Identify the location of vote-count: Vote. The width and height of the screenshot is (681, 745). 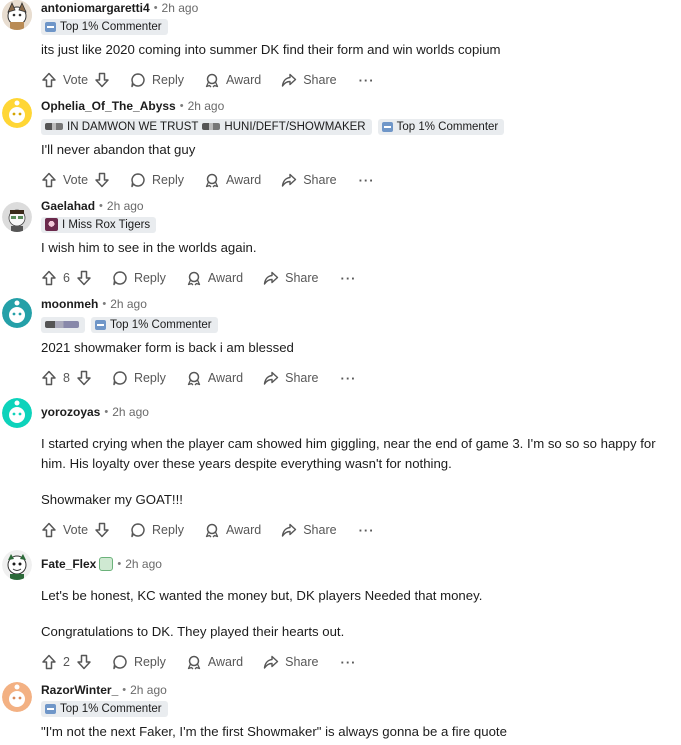
(76, 530).